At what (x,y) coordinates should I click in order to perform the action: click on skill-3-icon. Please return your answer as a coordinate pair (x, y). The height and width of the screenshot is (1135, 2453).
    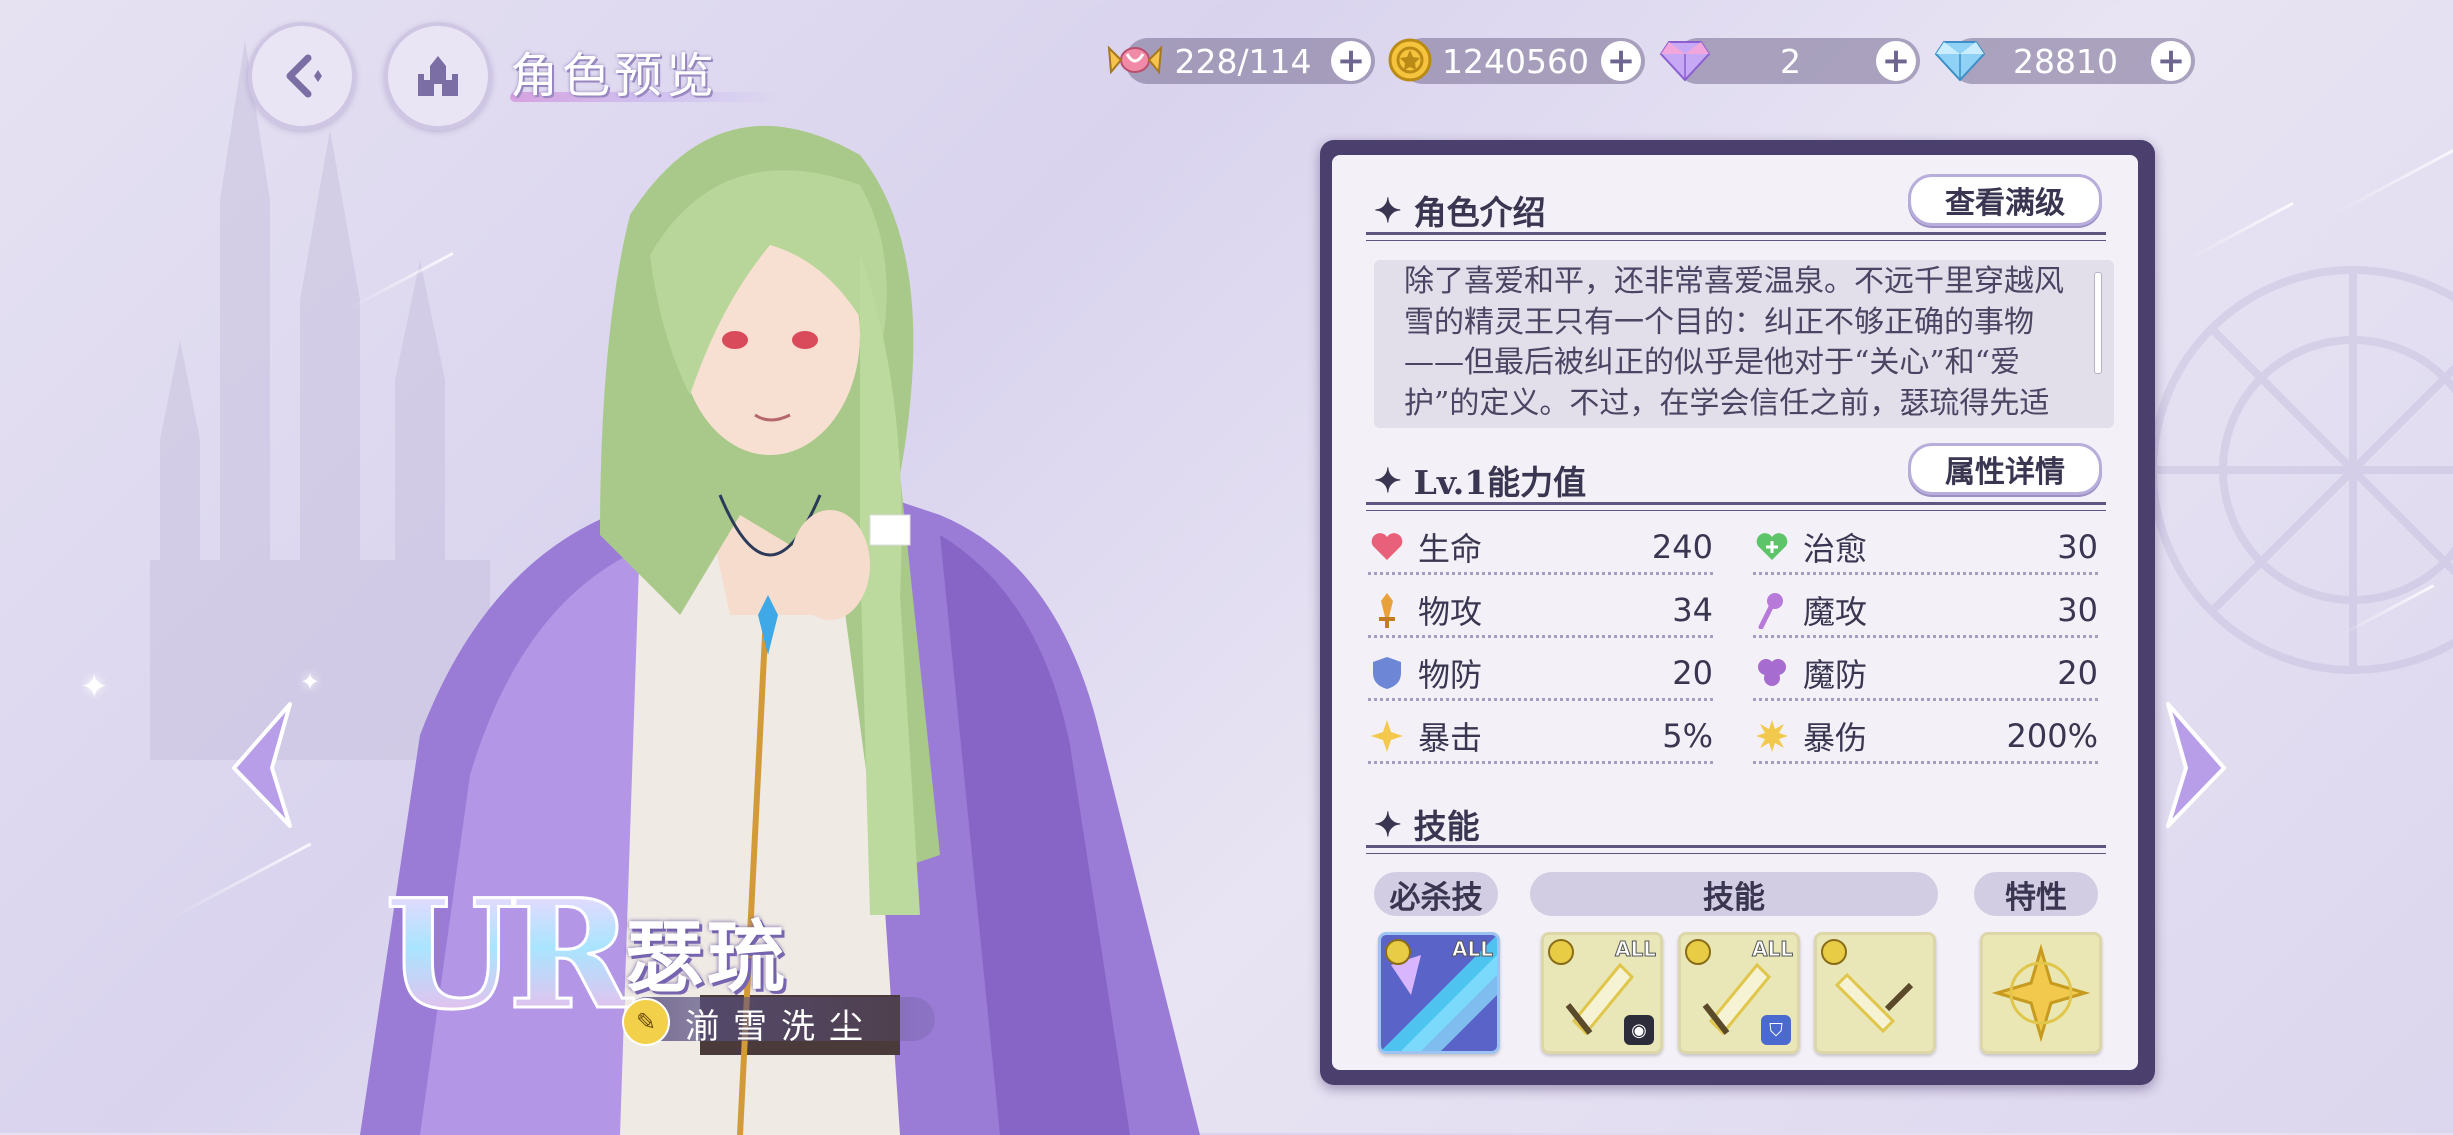
    Looking at the image, I should click on (1875, 993).